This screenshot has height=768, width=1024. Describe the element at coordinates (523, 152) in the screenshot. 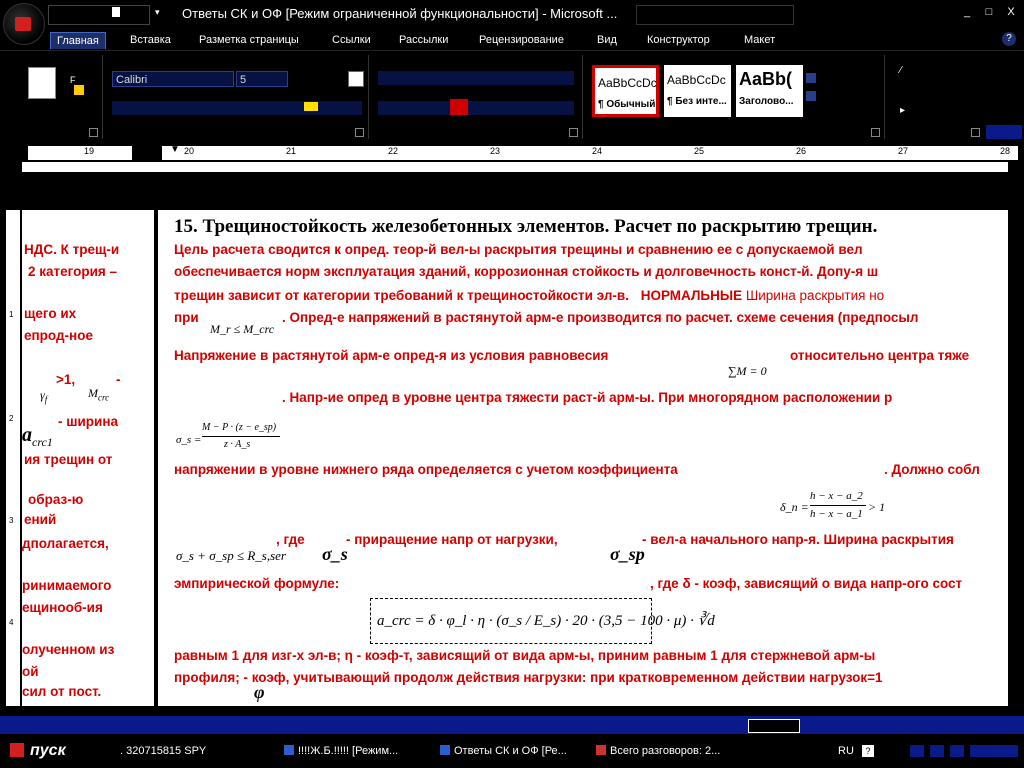

I see `ruler-band: 19 20 21 22 23 24 25 26 27 28 ▼` at that location.